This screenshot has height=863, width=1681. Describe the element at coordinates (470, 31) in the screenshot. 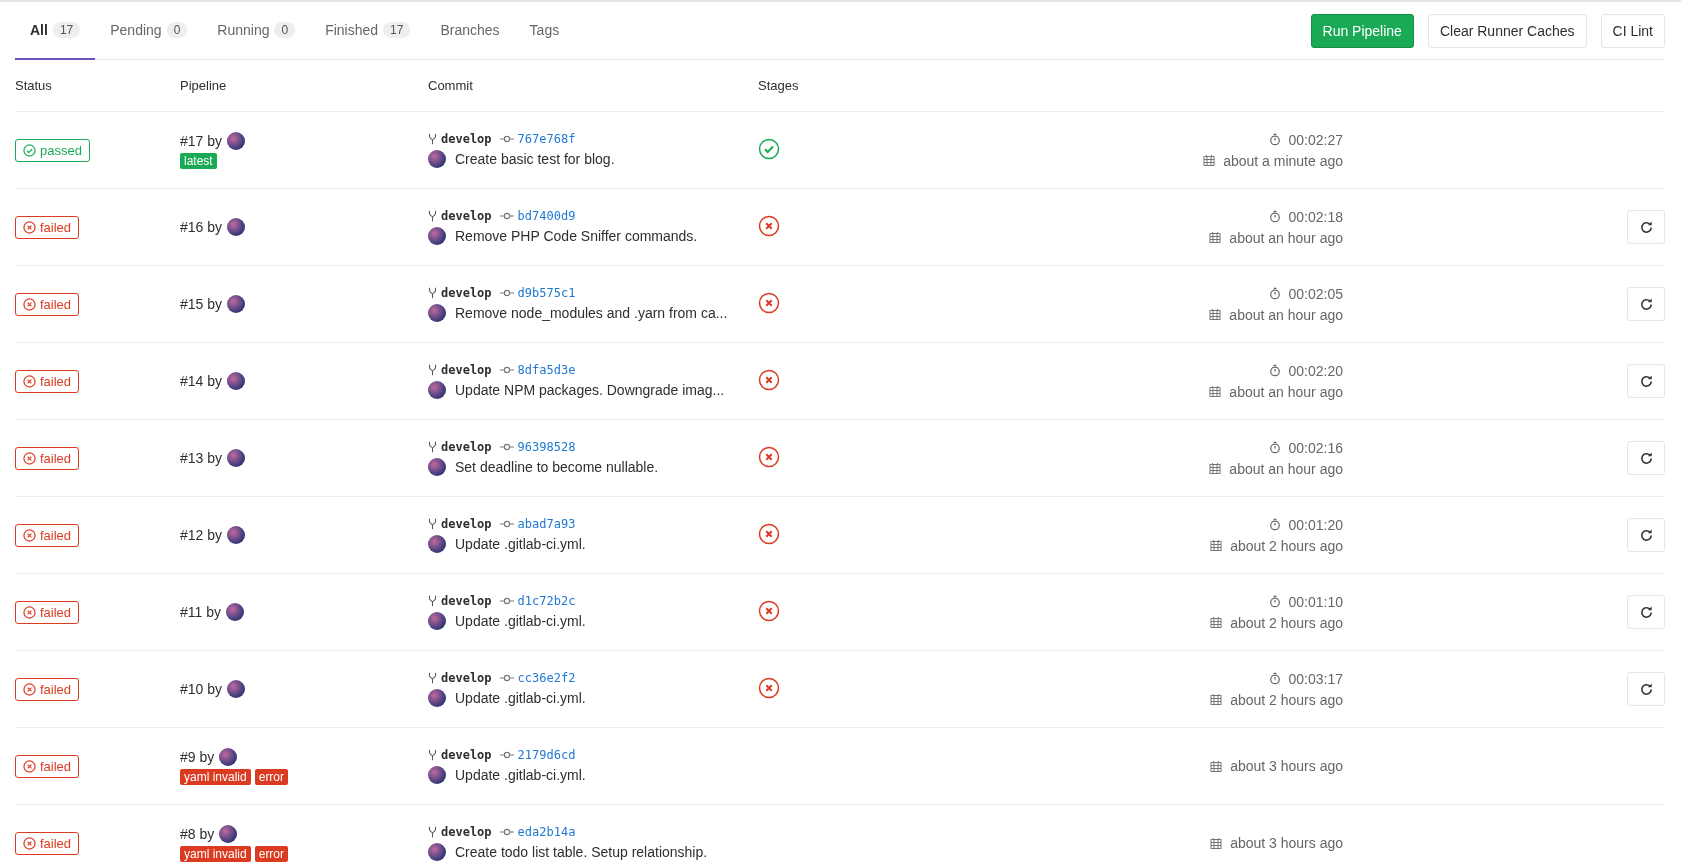

I see `filter-tab: Branches` at that location.